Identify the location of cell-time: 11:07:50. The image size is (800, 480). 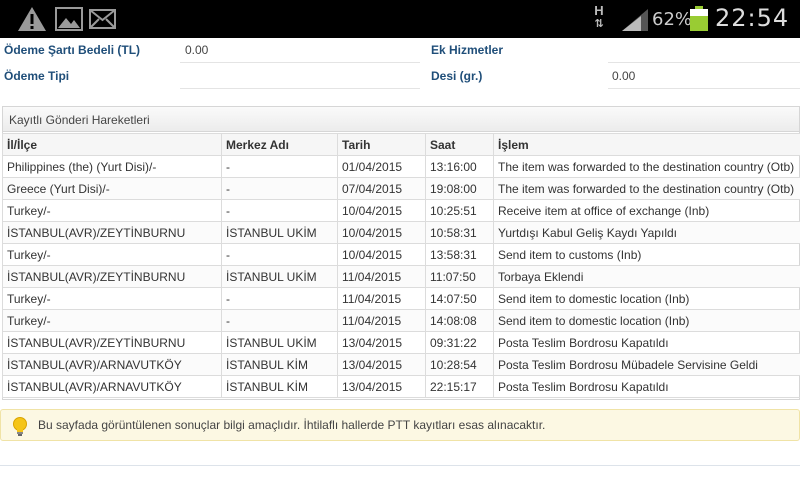
(459, 276).